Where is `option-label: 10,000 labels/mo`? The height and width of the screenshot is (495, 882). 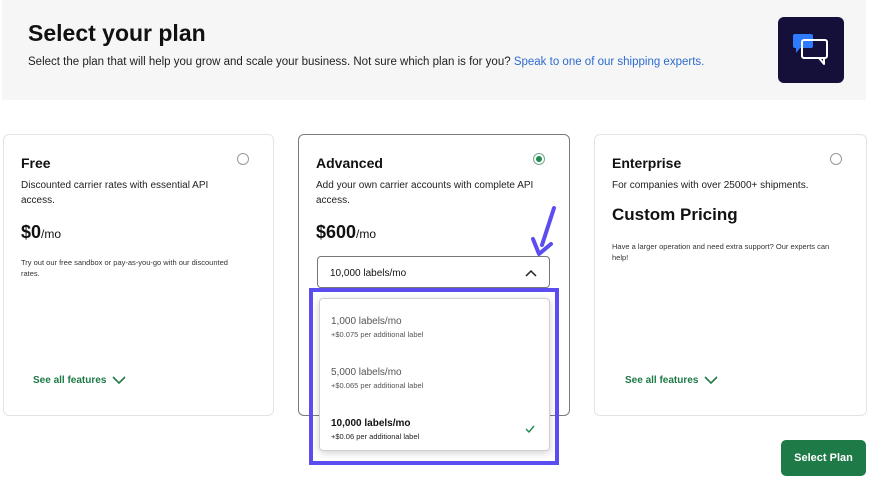 option-label: 10,000 labels/mo is located at coordinates (371, 423).